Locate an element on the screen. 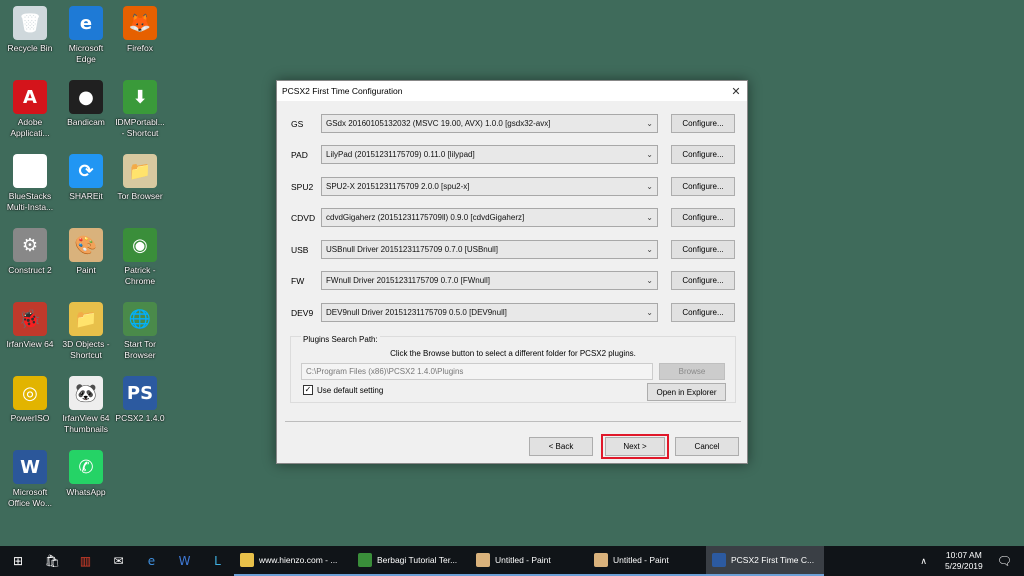 This screenshot has width=1024, height=576. desktop-icon-15: ◎ PowerISO is located at coordinates (30, 400).